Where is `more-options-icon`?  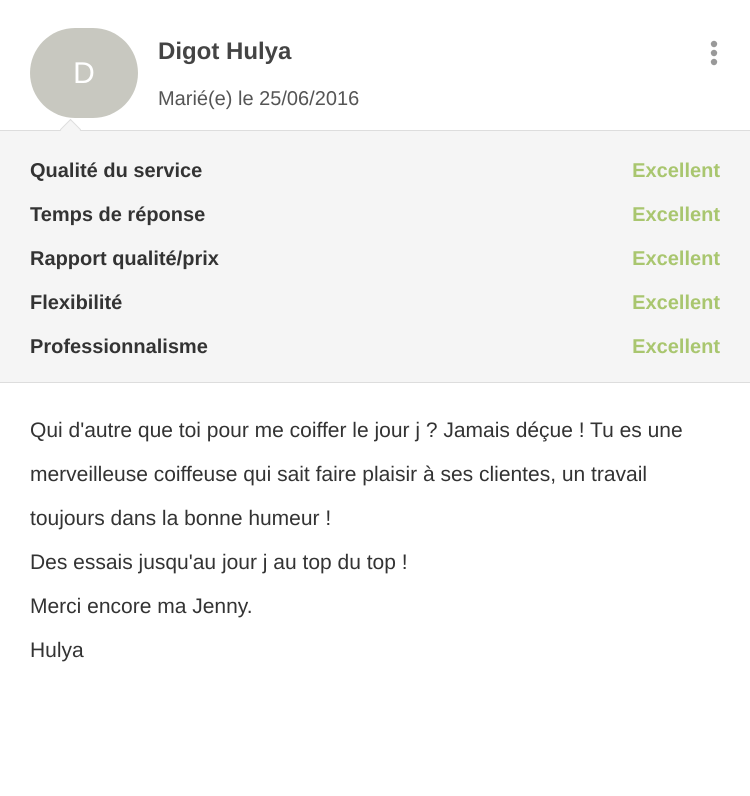 more-options-icon is located at coordinates (714, 53).